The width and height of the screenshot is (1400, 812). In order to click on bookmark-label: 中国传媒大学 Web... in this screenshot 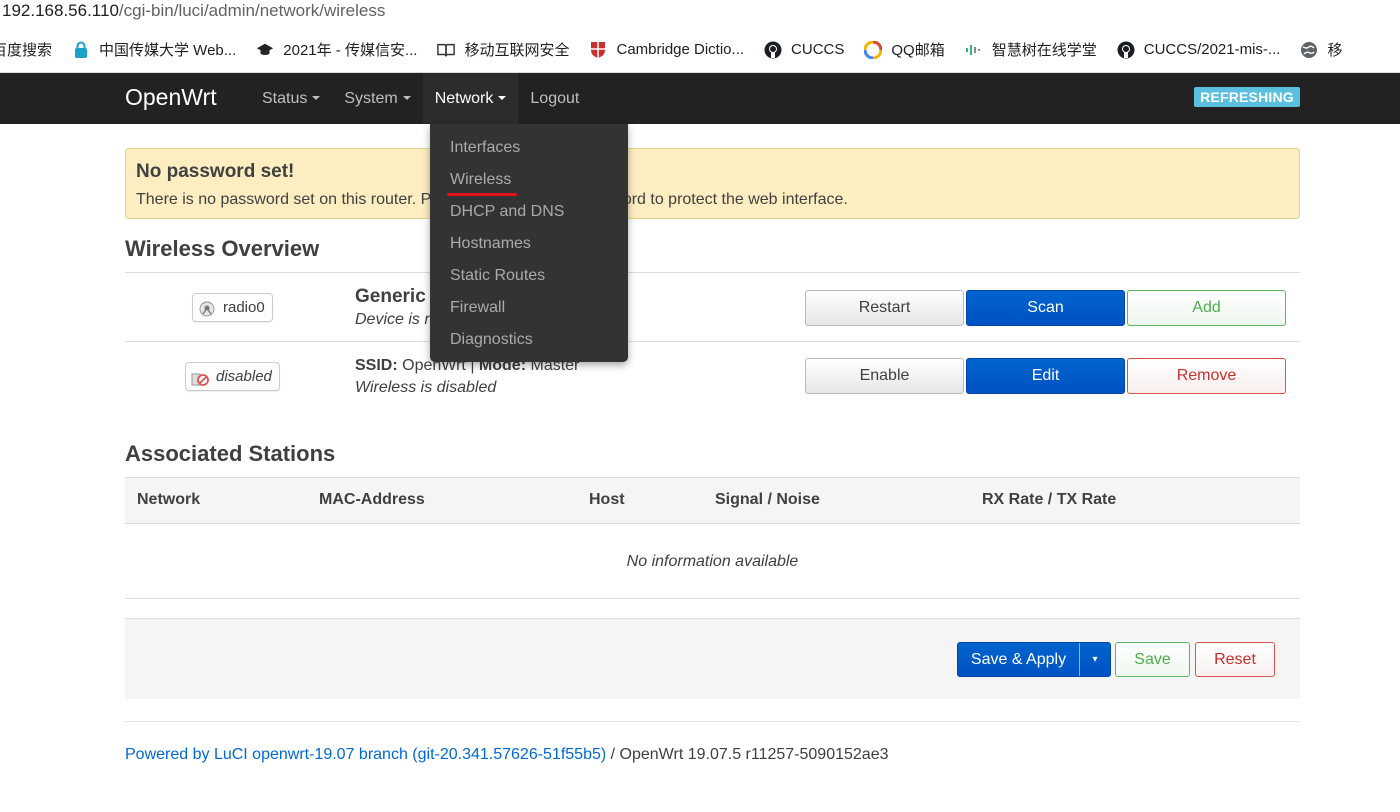, I will do `click(168, 50)`.